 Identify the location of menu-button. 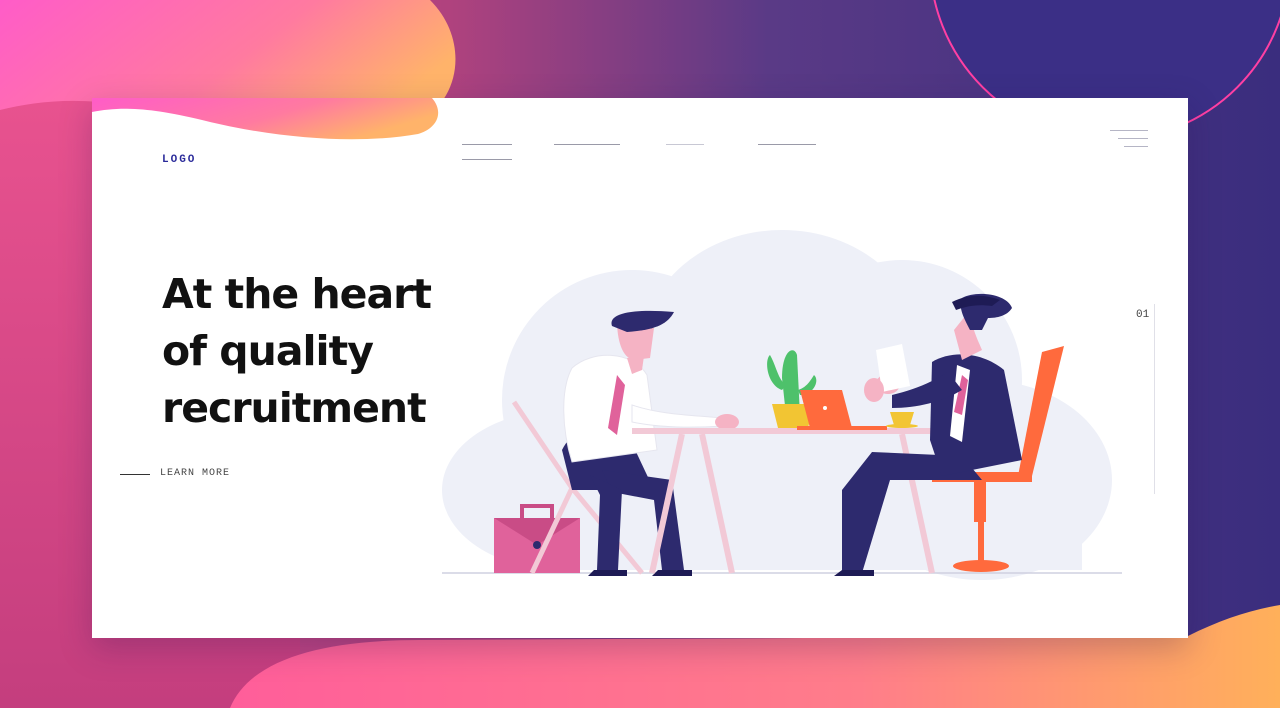
(1130, 140).